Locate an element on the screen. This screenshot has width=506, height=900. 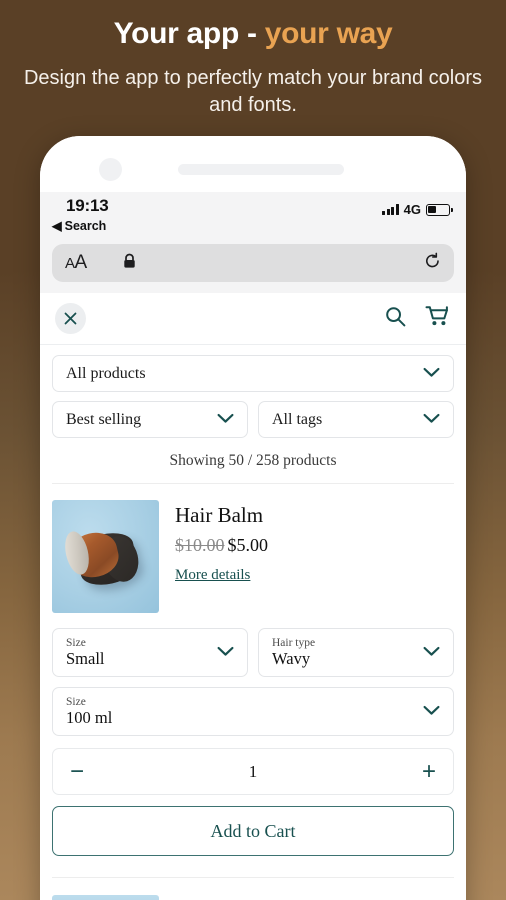
option-volume-select: Size 100 ml is located at coordinates (253, 711).